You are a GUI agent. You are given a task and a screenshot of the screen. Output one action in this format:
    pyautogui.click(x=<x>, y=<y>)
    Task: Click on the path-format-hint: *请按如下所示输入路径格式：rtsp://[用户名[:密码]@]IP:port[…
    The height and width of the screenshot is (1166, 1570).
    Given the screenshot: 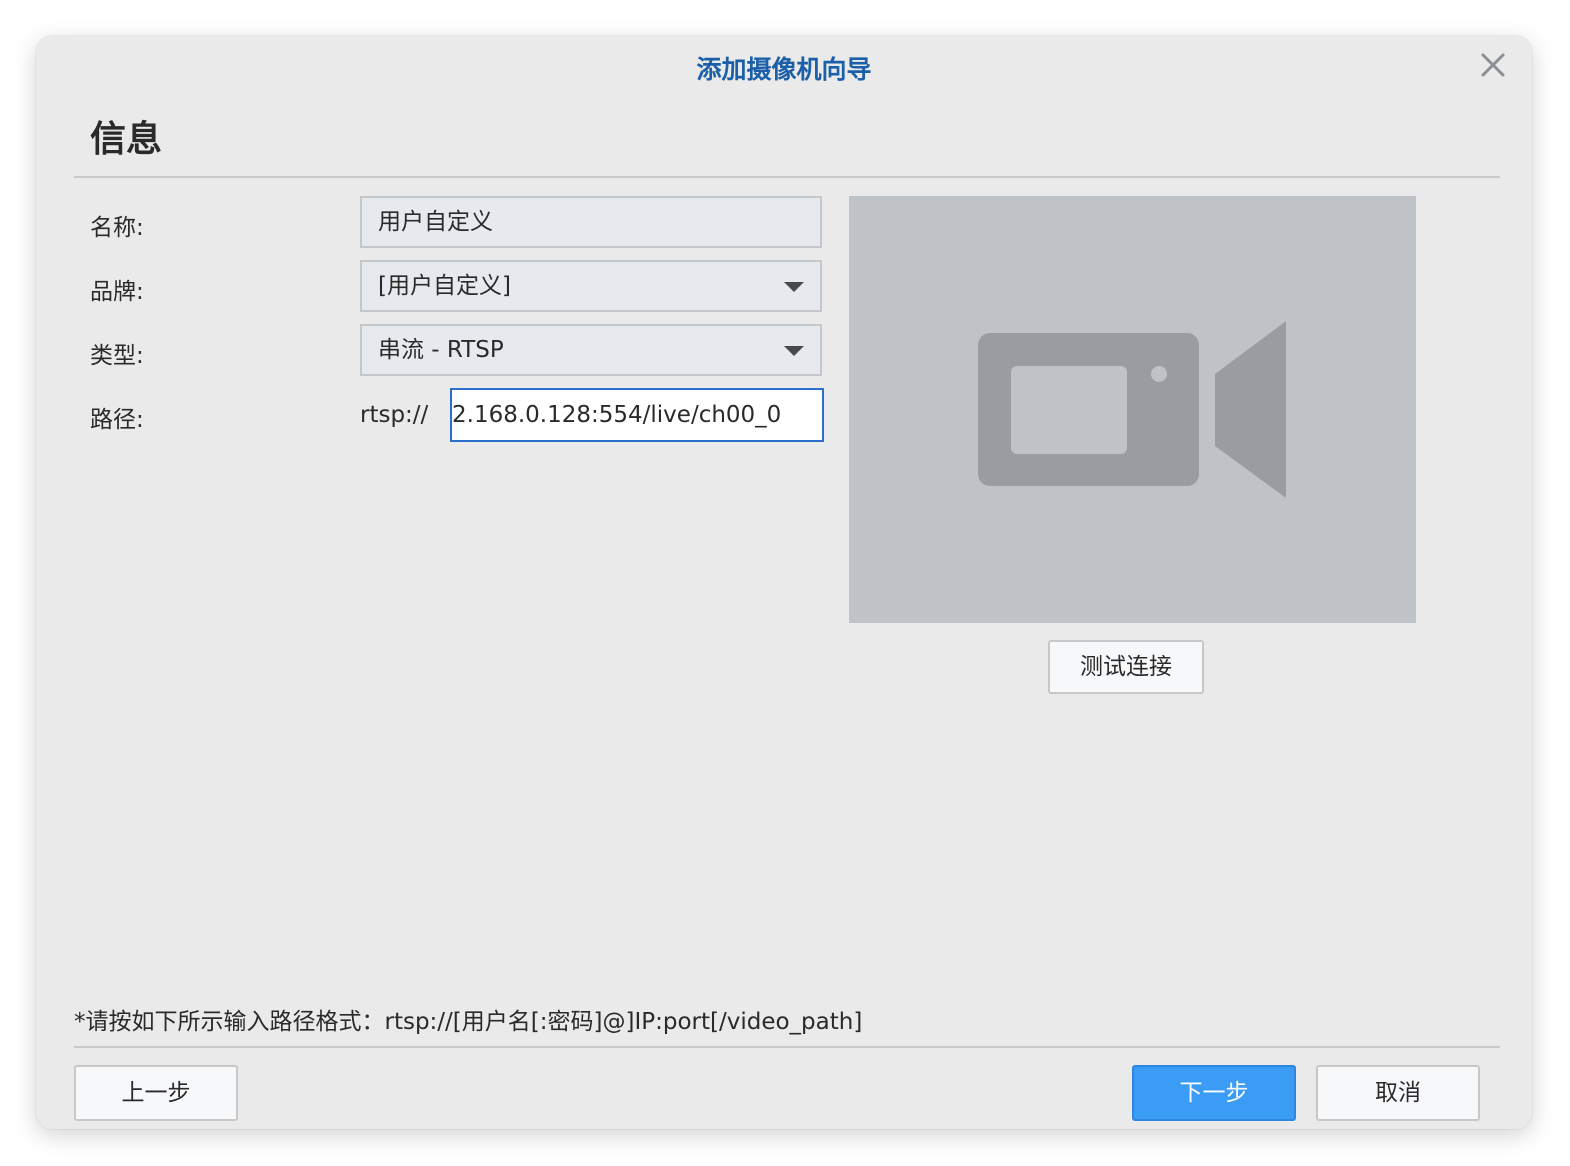 What is the action you would take?
    pyautogui.click(x=468, y=1022)
    